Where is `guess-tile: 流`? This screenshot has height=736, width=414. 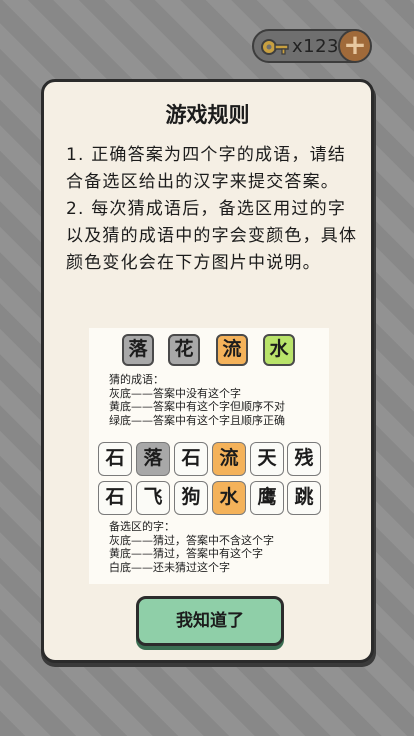
guess-tile: 流 is located at coordinates (232, 350).